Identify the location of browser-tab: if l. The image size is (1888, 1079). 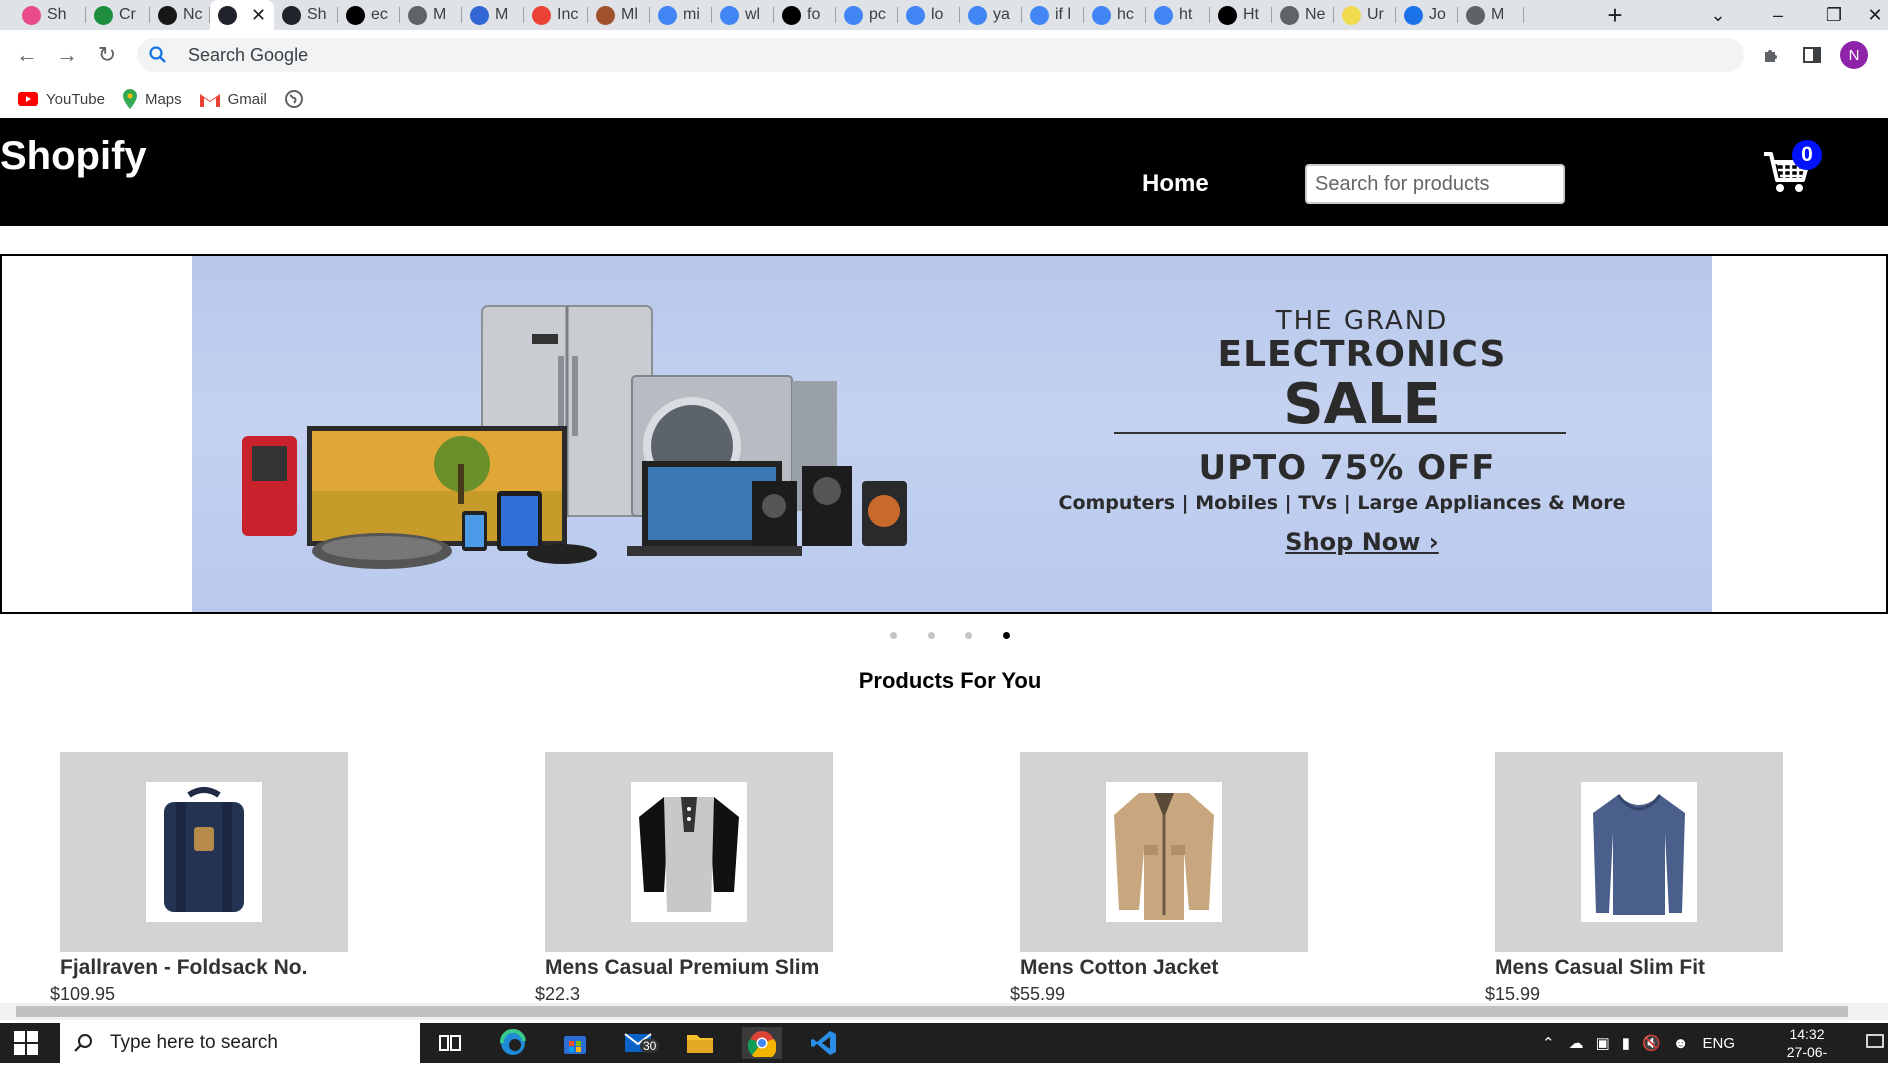
(1053, 15).